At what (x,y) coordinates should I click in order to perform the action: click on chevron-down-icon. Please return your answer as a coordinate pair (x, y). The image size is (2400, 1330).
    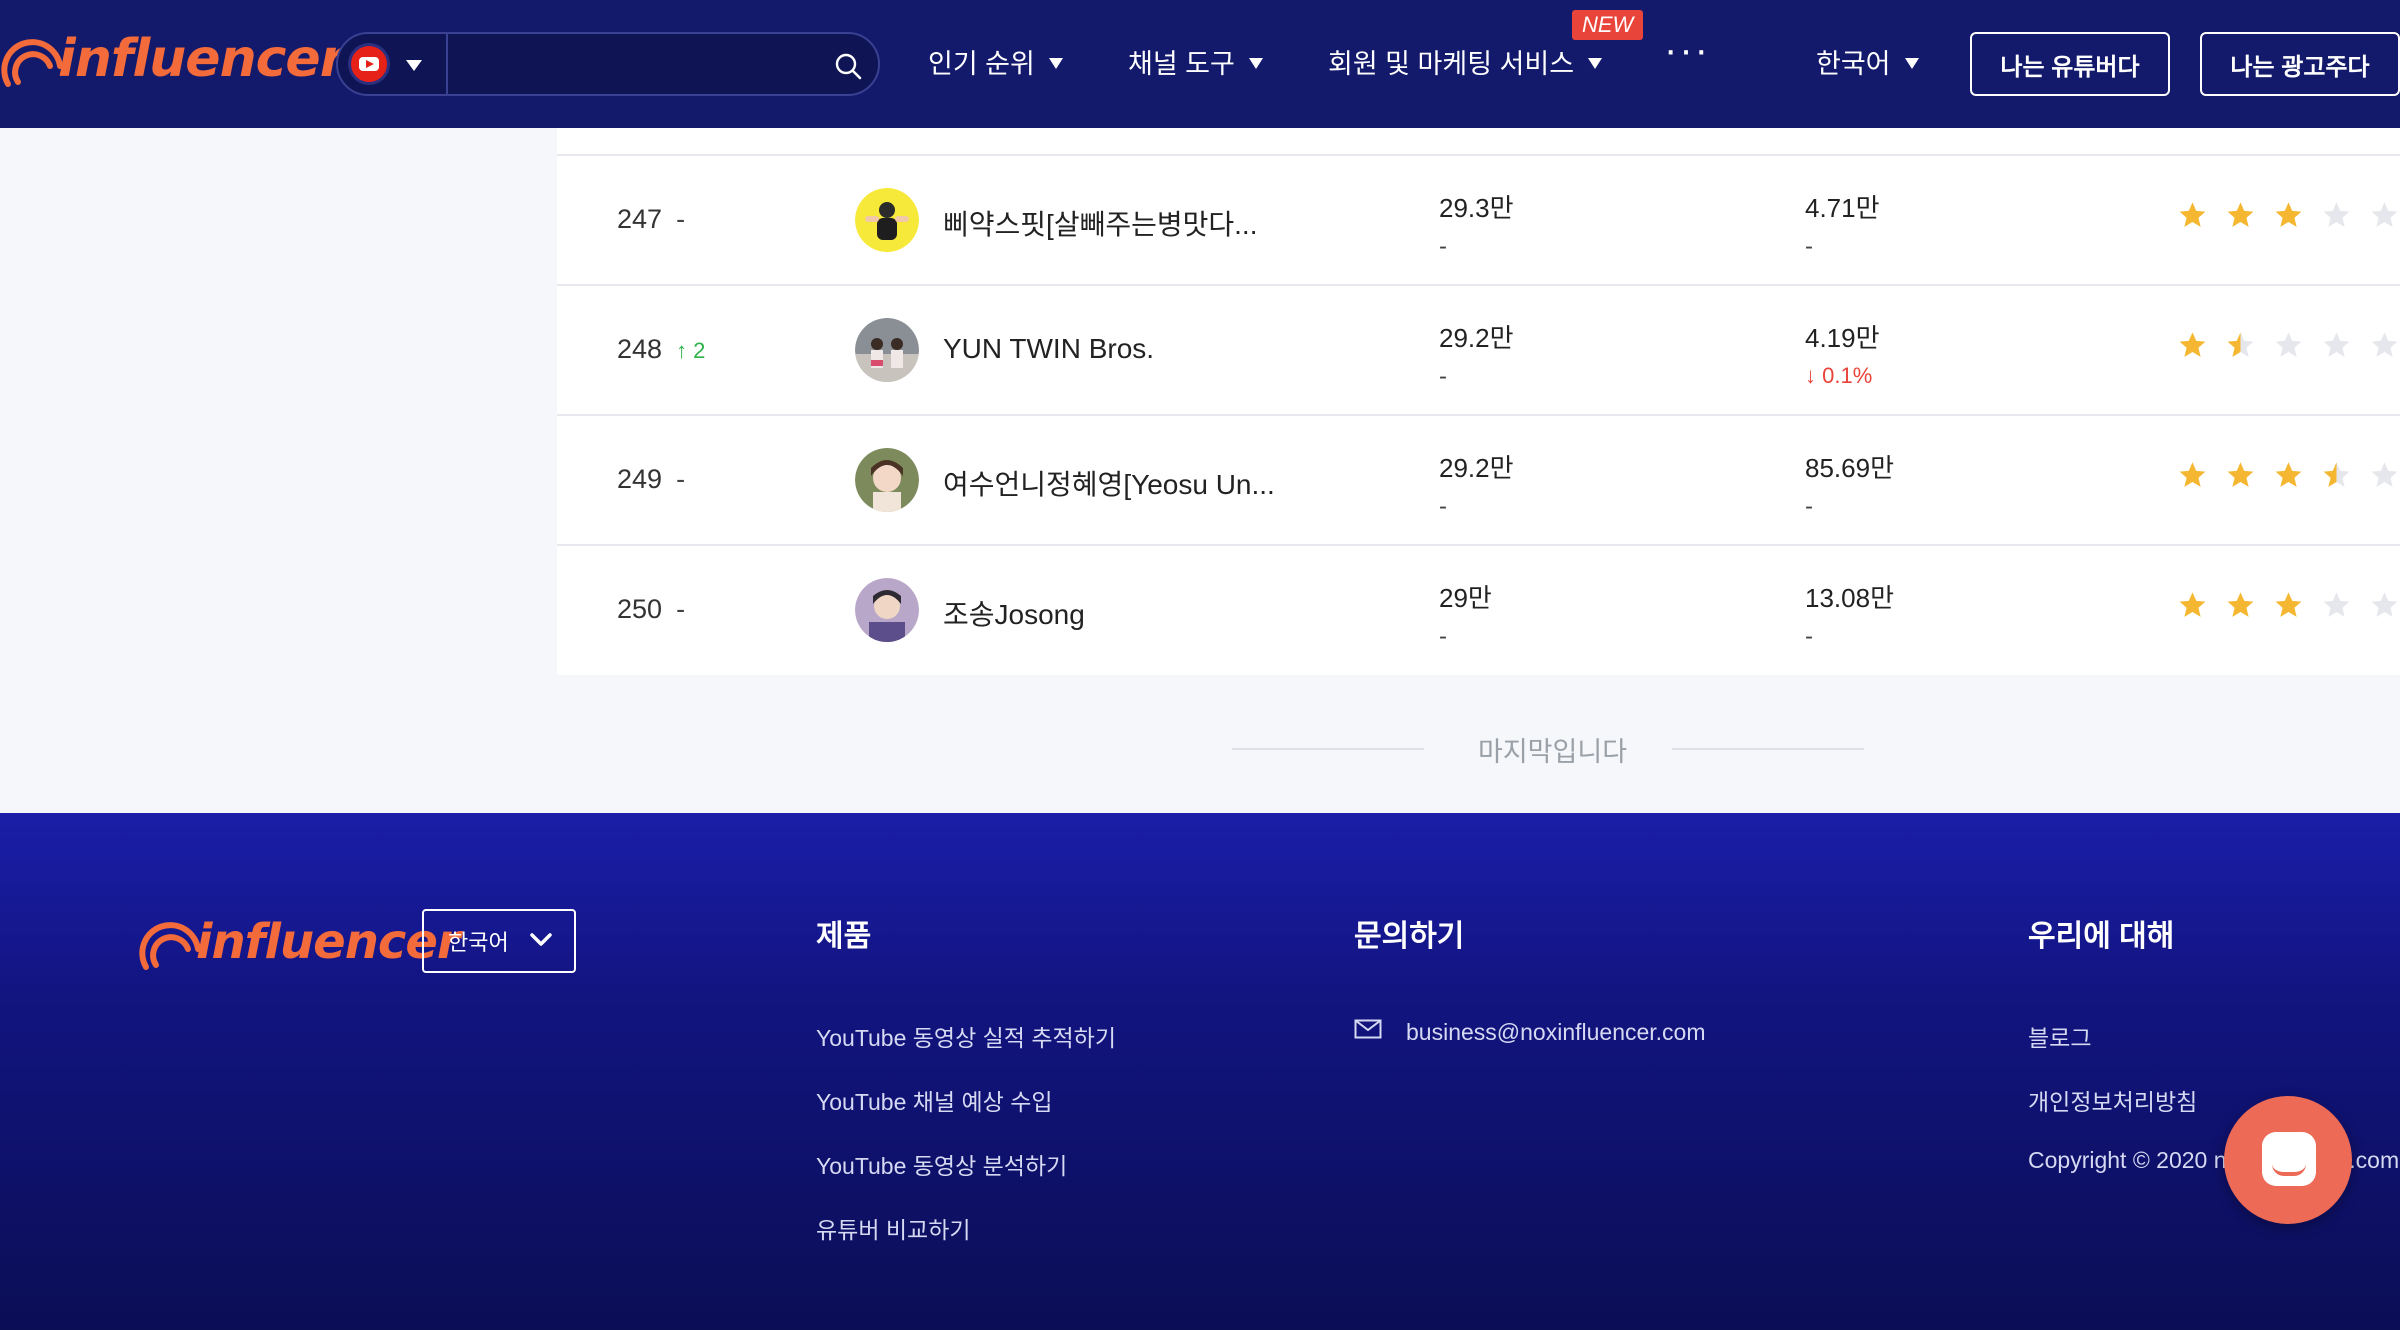
    Looking at the image, I should click on (541, 939).